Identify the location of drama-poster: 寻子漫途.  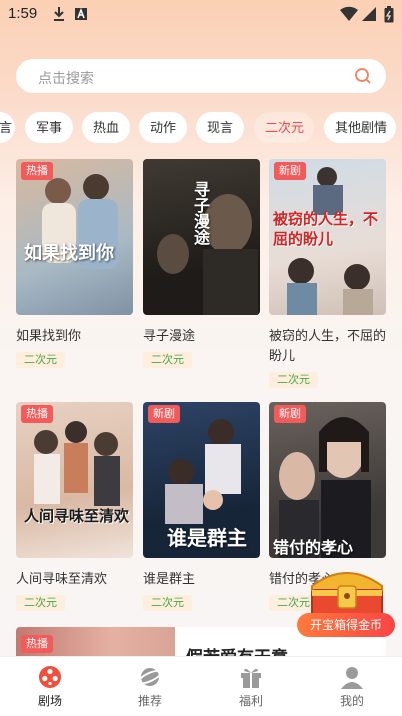
(201, 237).